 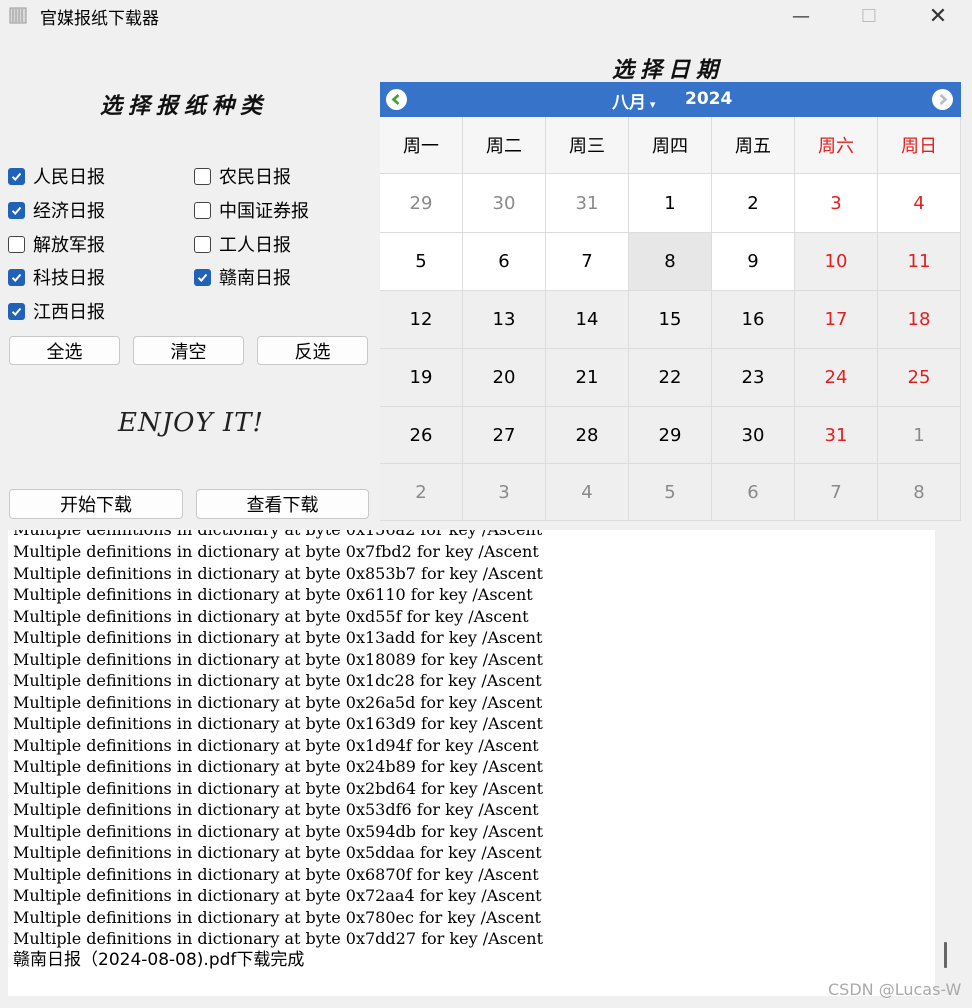 What do you see at coordinates (191, 423) in the screenshot?
I see `enjoy-text: ENJOY IT!` at bounding box center [191, 423].